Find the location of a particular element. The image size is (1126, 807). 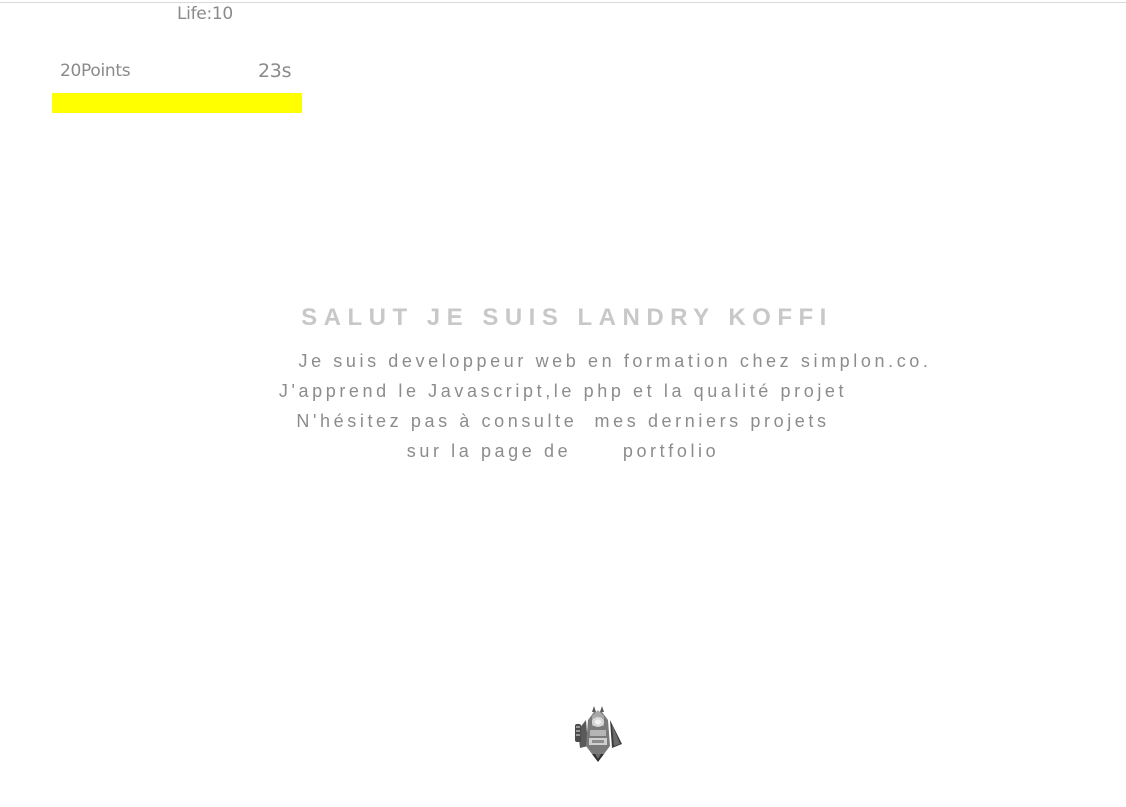

points-counter: 20Points is located at coordinates (95, 71).